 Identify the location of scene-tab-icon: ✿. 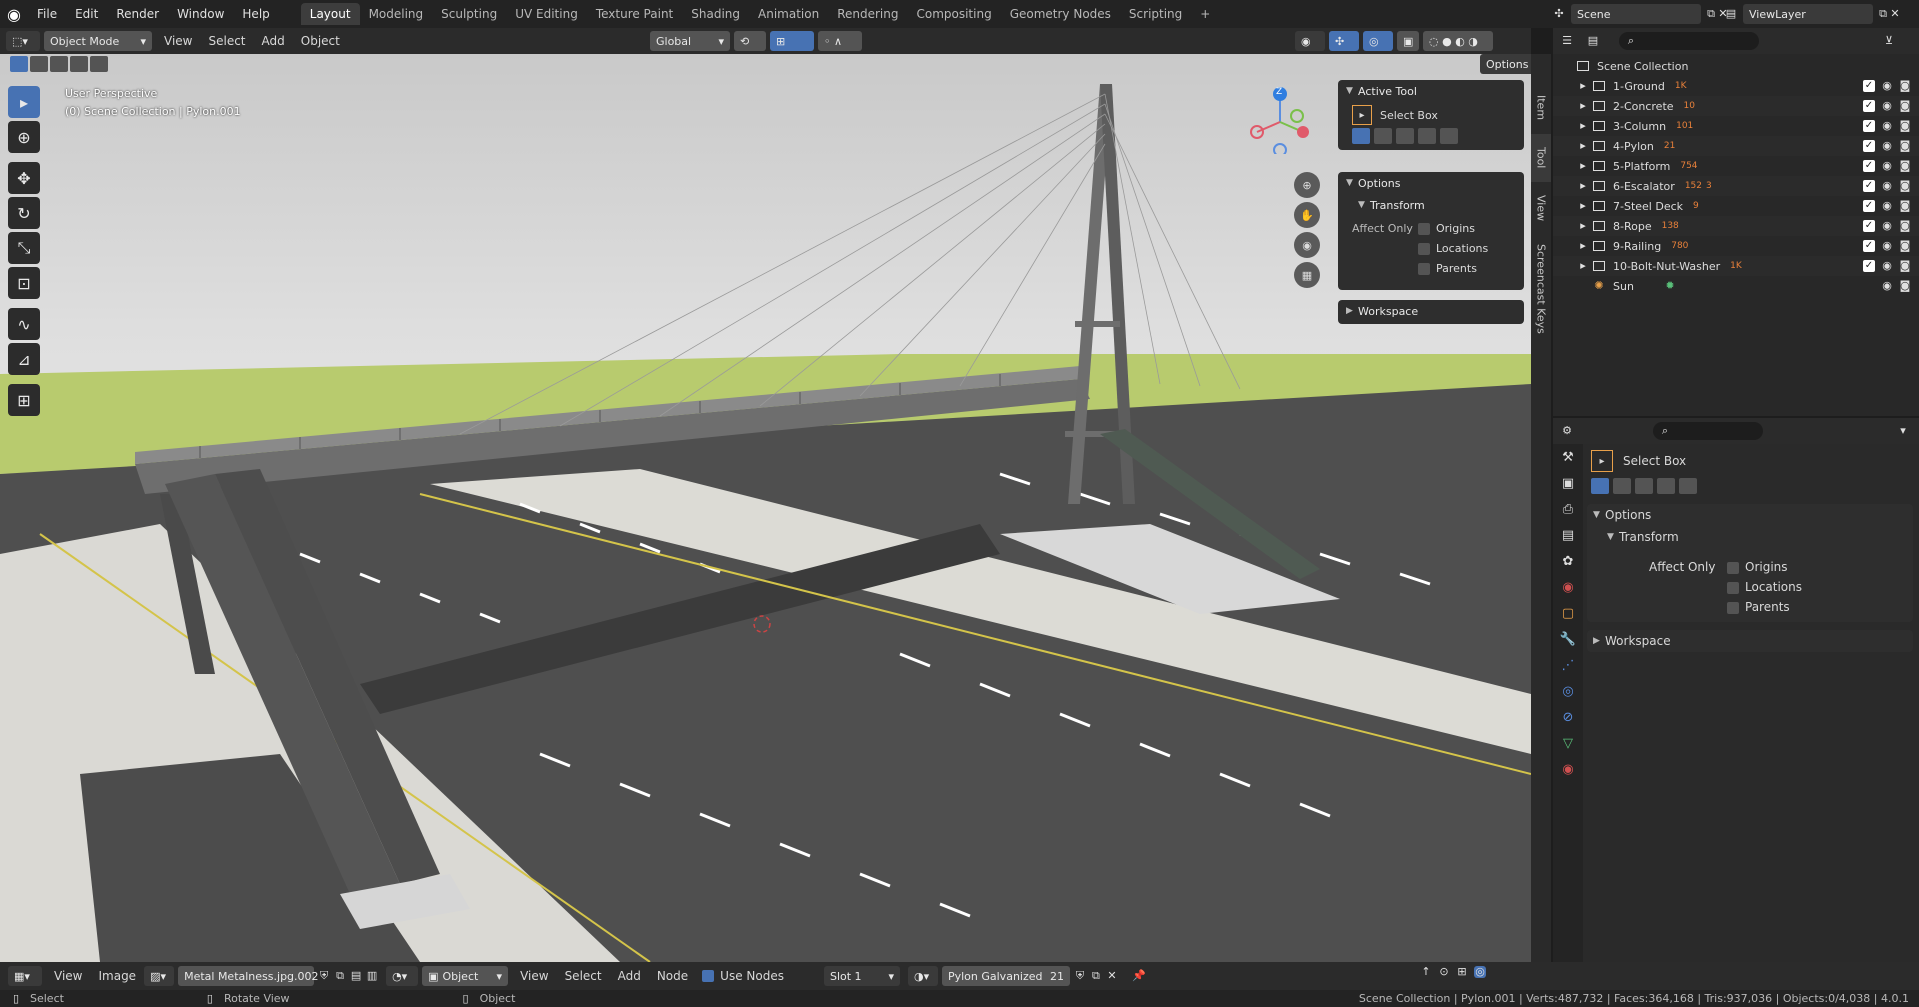
(1568, 561).